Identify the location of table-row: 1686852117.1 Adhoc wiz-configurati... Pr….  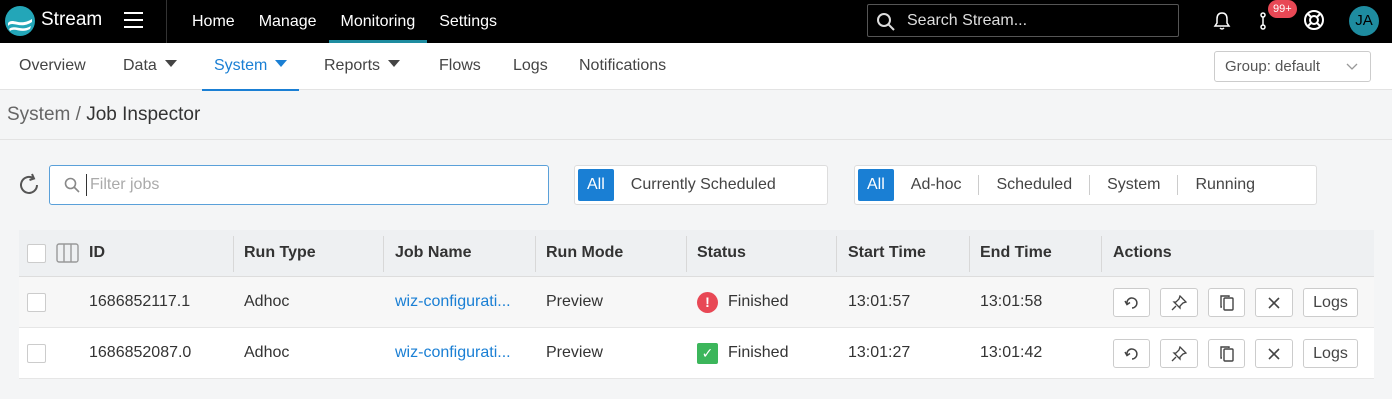
(696, 302).